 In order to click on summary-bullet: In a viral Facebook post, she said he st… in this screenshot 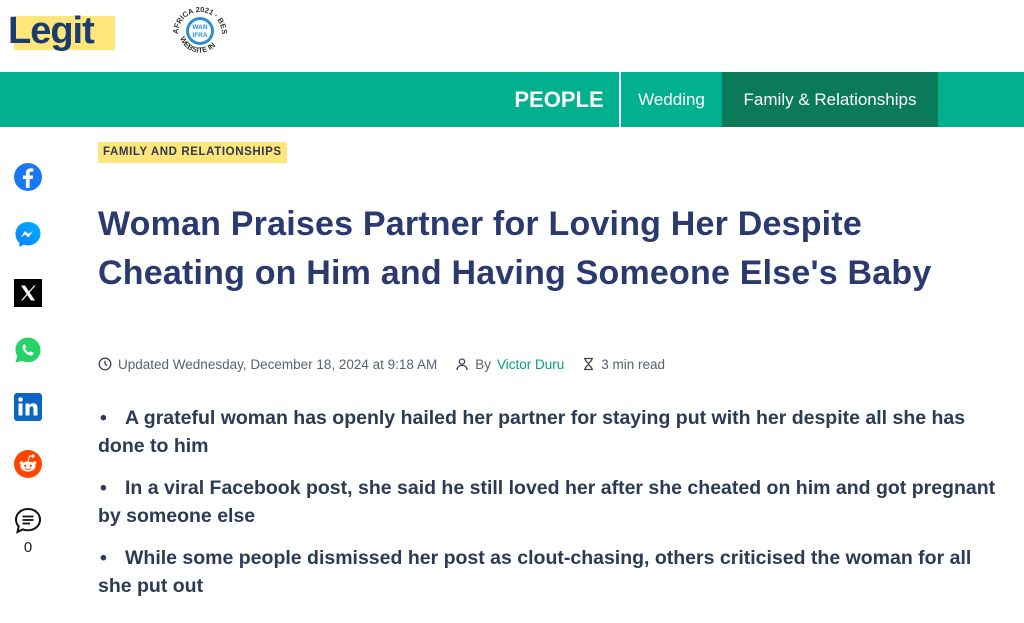, I will do `click(548, 502)`.